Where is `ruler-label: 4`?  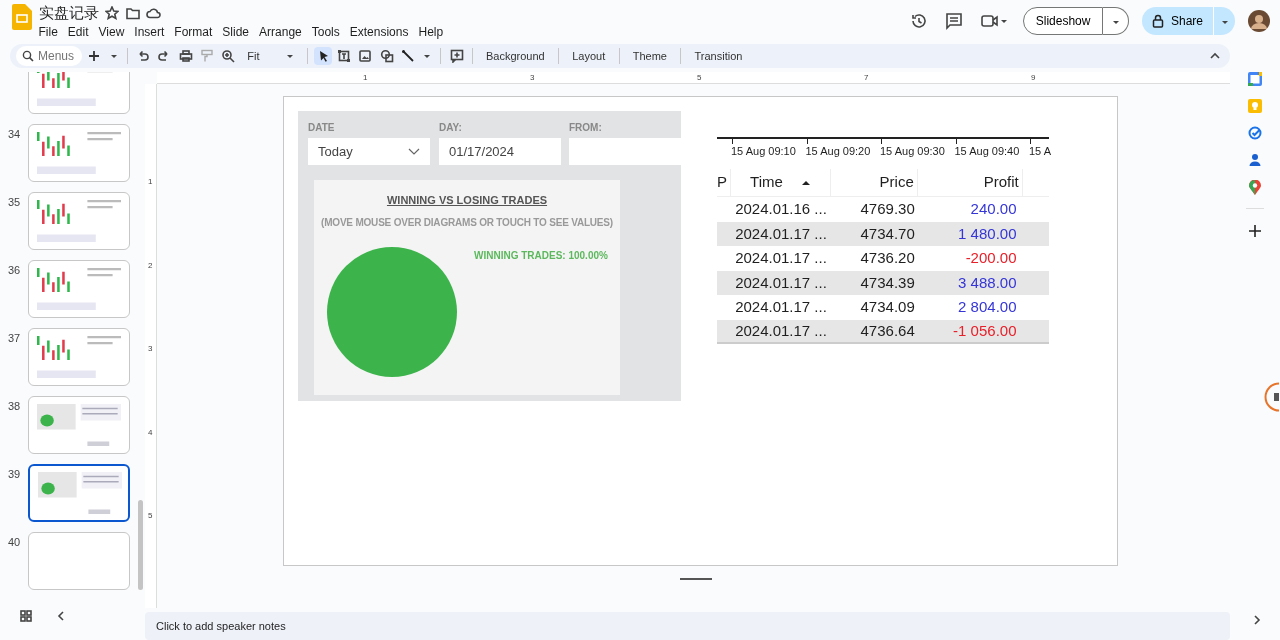
ruler-label: 4 is located at coordinates (150, 432).